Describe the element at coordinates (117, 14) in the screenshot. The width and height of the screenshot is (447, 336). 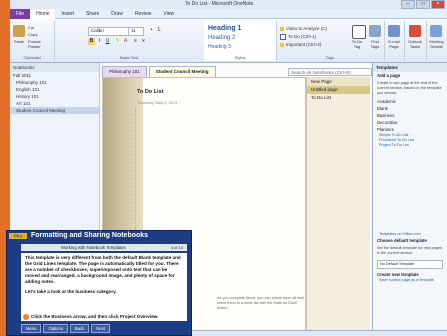
I see `tab-draw: Draw` at that location.